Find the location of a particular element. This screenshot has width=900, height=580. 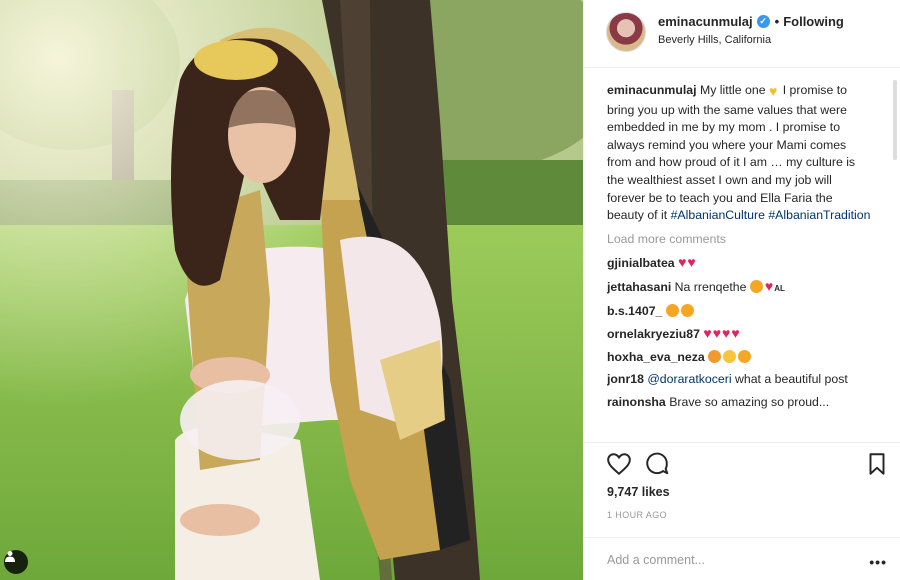

timestamp: 1 HOUR AGO is located at coordinates (637, 515).